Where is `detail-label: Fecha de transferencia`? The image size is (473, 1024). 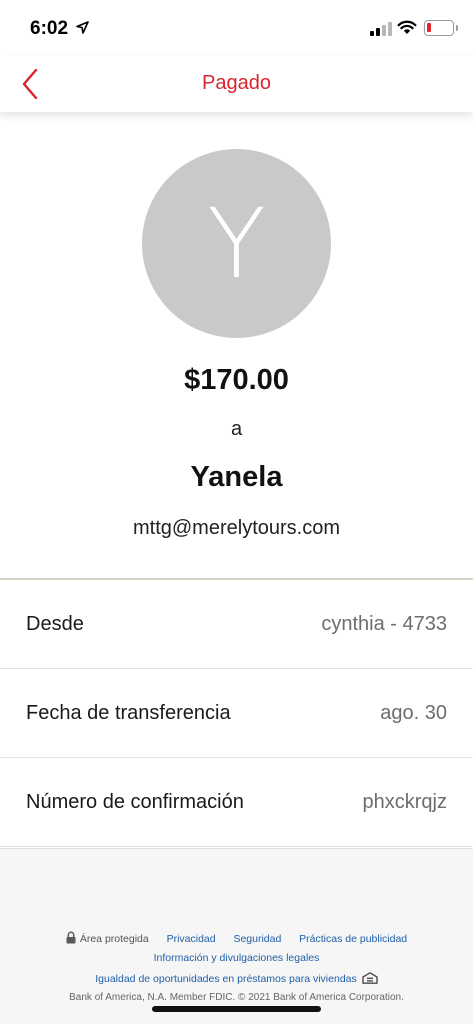
detail-label: Fecha de transferencia is located at coordinates (128, 712).